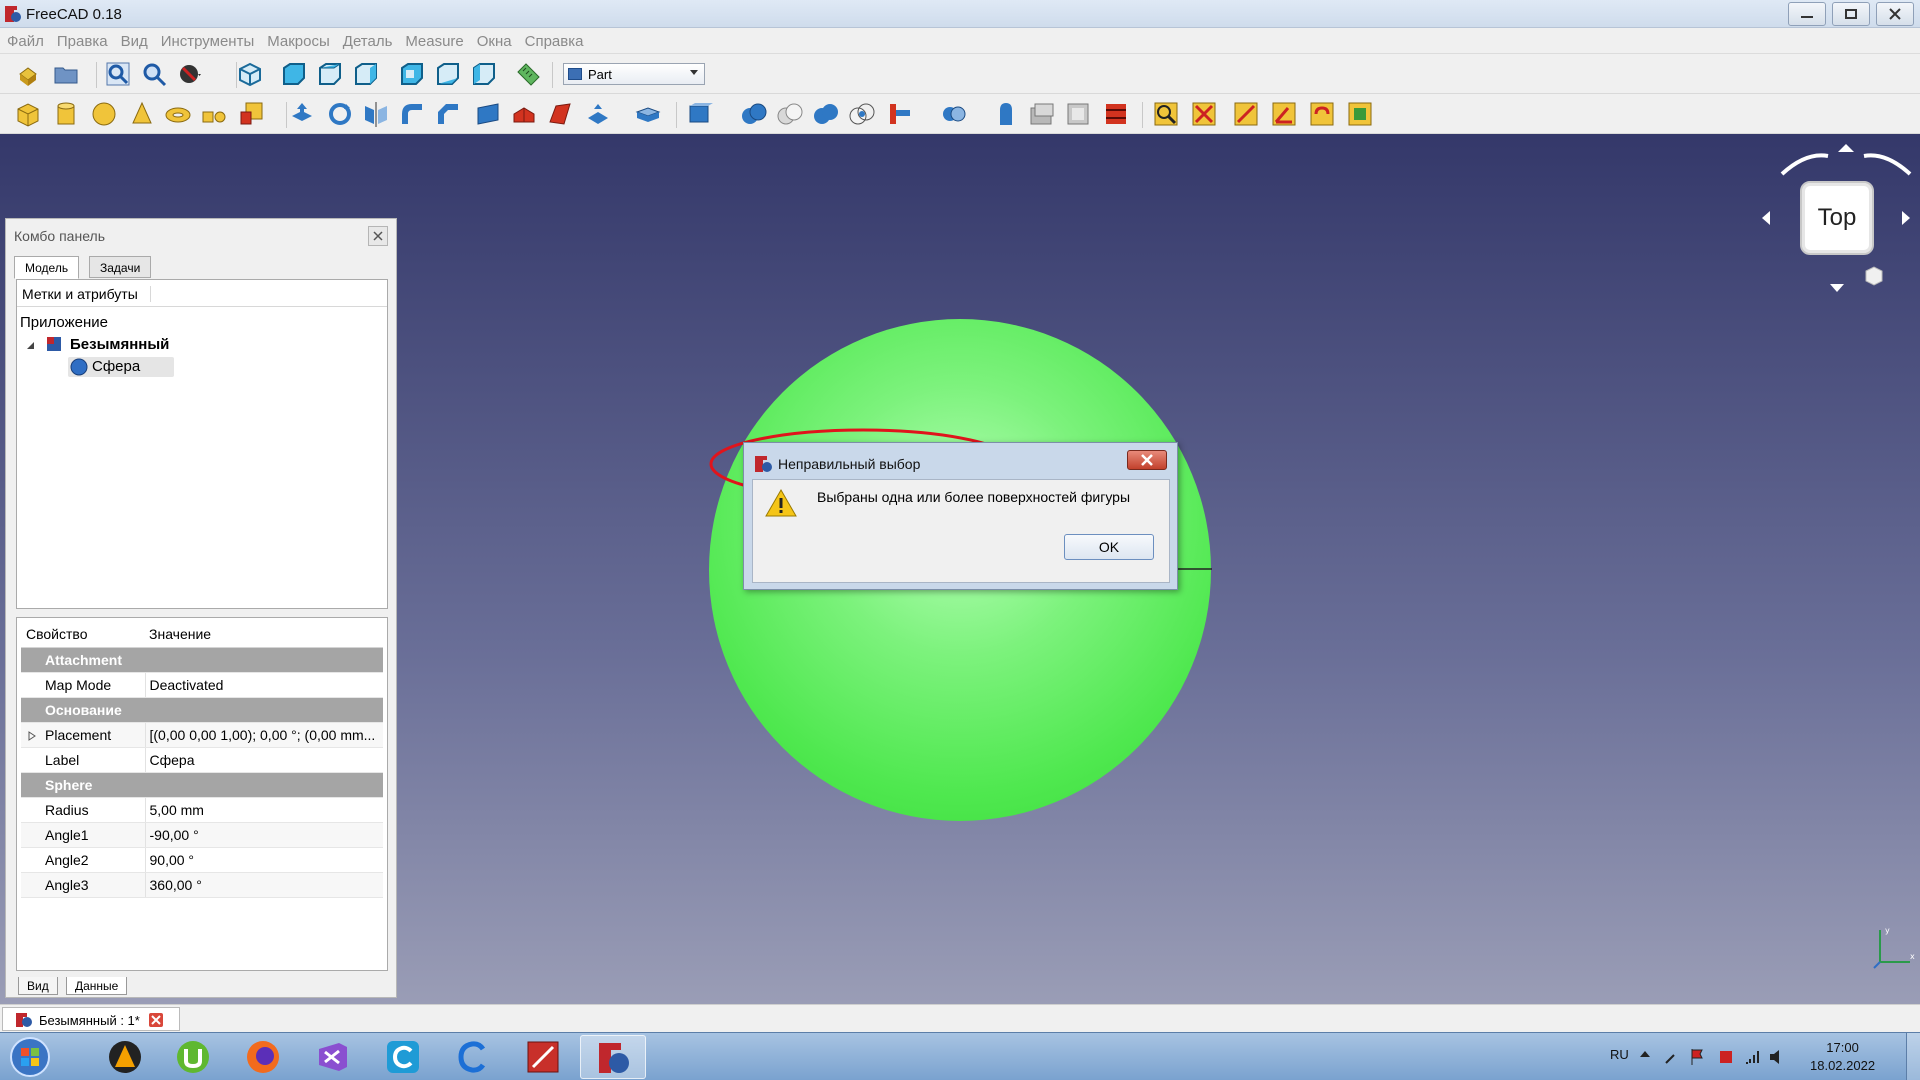 The width and height of the screenshot is (1920, 1080). I want to click on taskbar-app-utorrent, so click(193, 1057).